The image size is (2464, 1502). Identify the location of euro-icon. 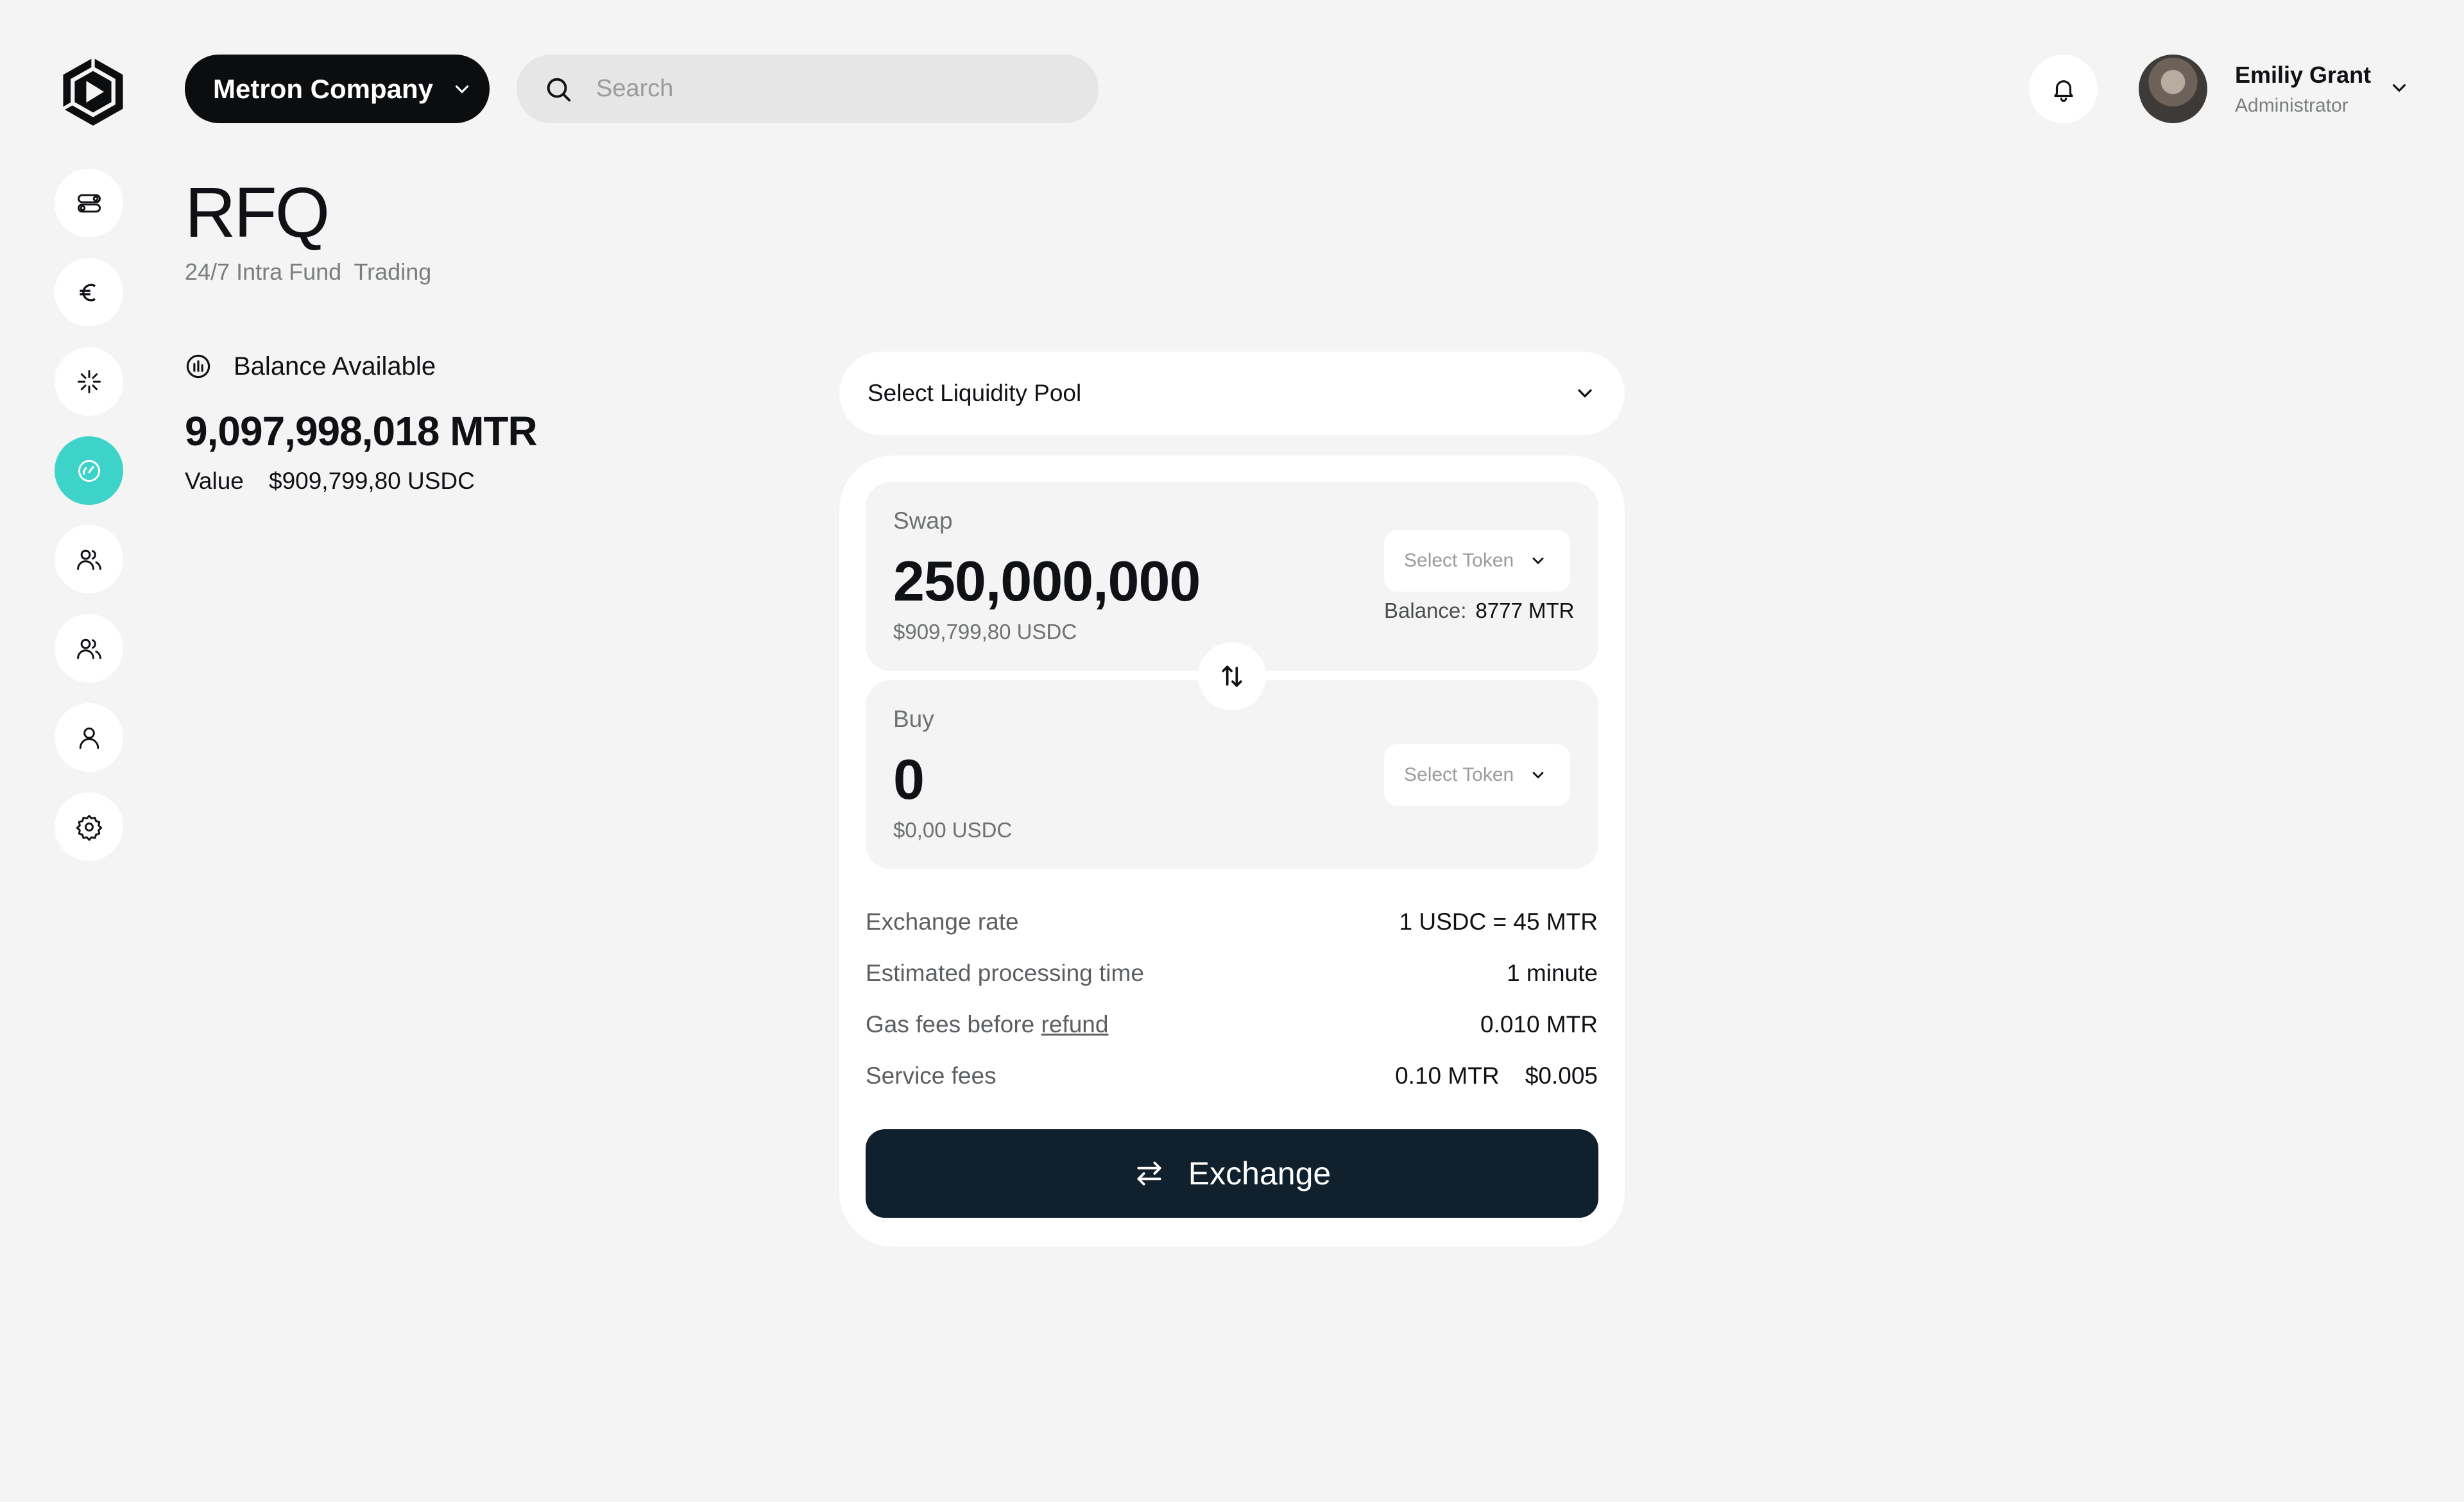
(88, 292).